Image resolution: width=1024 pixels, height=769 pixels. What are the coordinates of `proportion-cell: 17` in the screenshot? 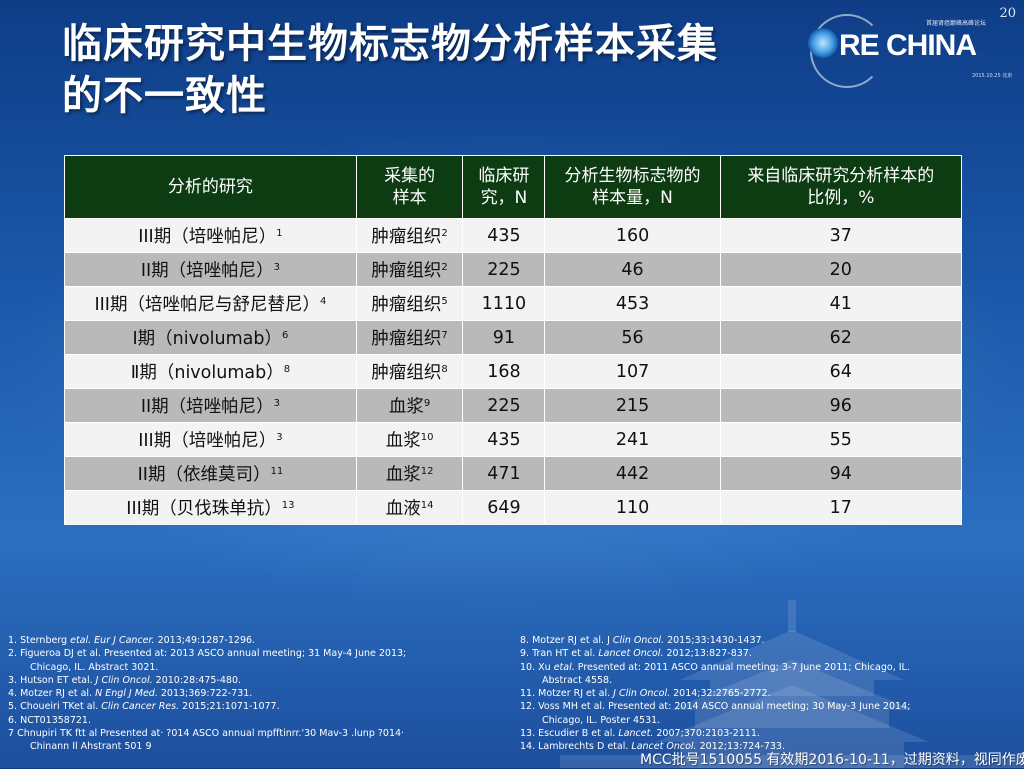 It's located at (841, 507).